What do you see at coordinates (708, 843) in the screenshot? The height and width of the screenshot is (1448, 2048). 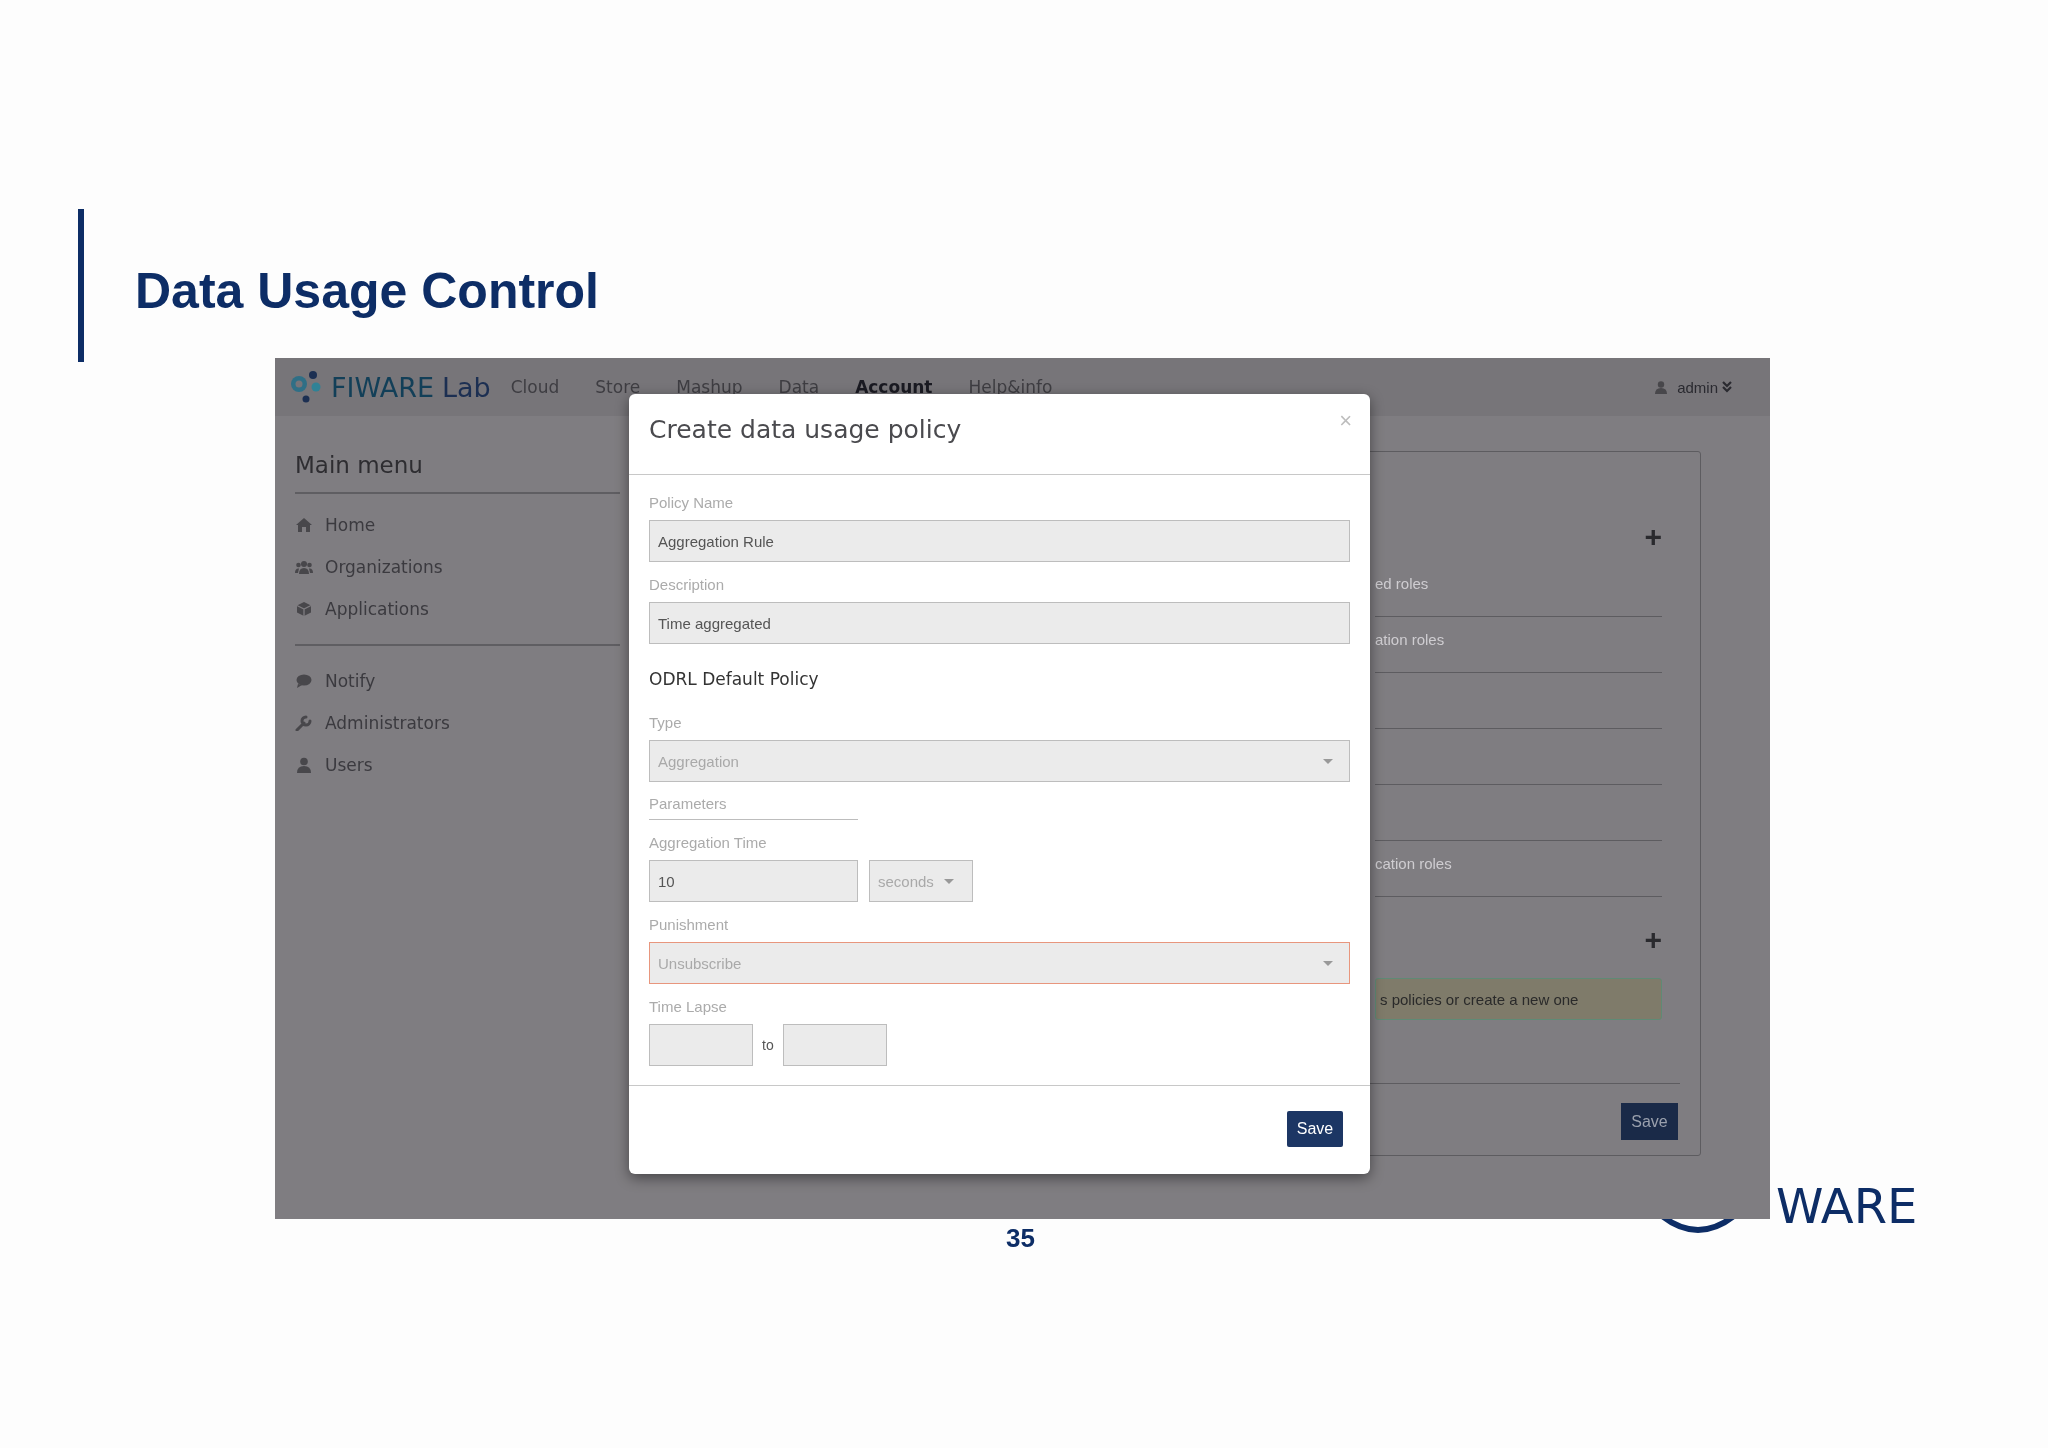 I see `field-label: Aggregation Time` at bounding box center [708, 843].